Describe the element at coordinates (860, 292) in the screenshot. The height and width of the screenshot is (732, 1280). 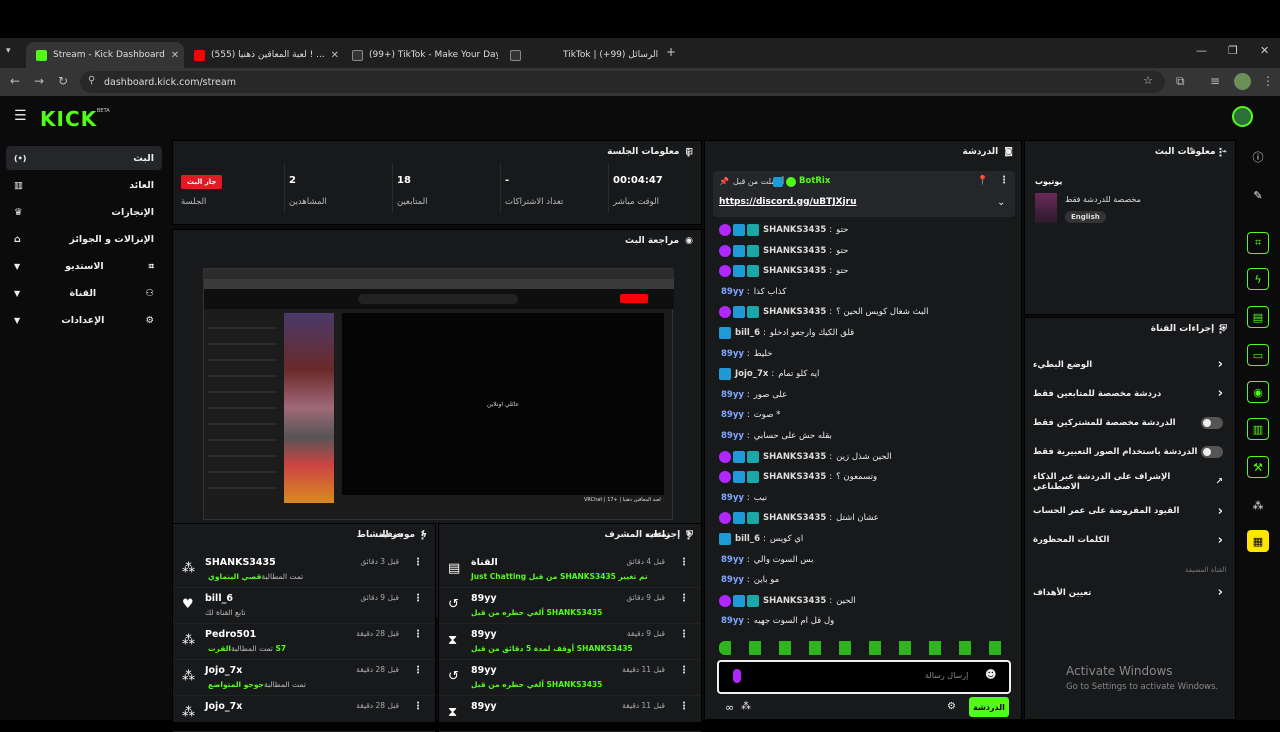
I see `chat-message: 89yy: كذاب كذا` at that location.